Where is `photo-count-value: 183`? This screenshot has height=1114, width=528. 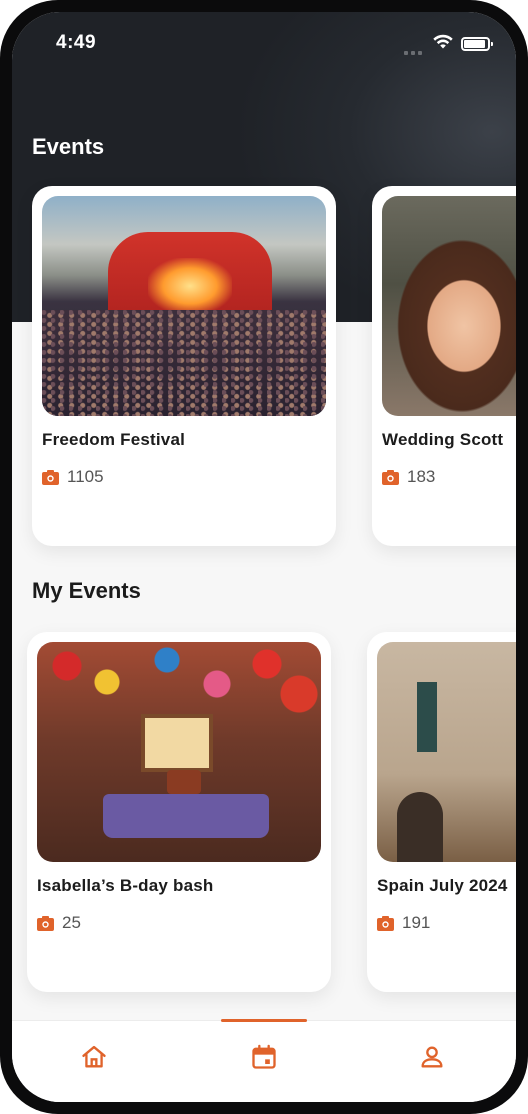
photo-count-value: 183 is located at coordinates (421, 476).